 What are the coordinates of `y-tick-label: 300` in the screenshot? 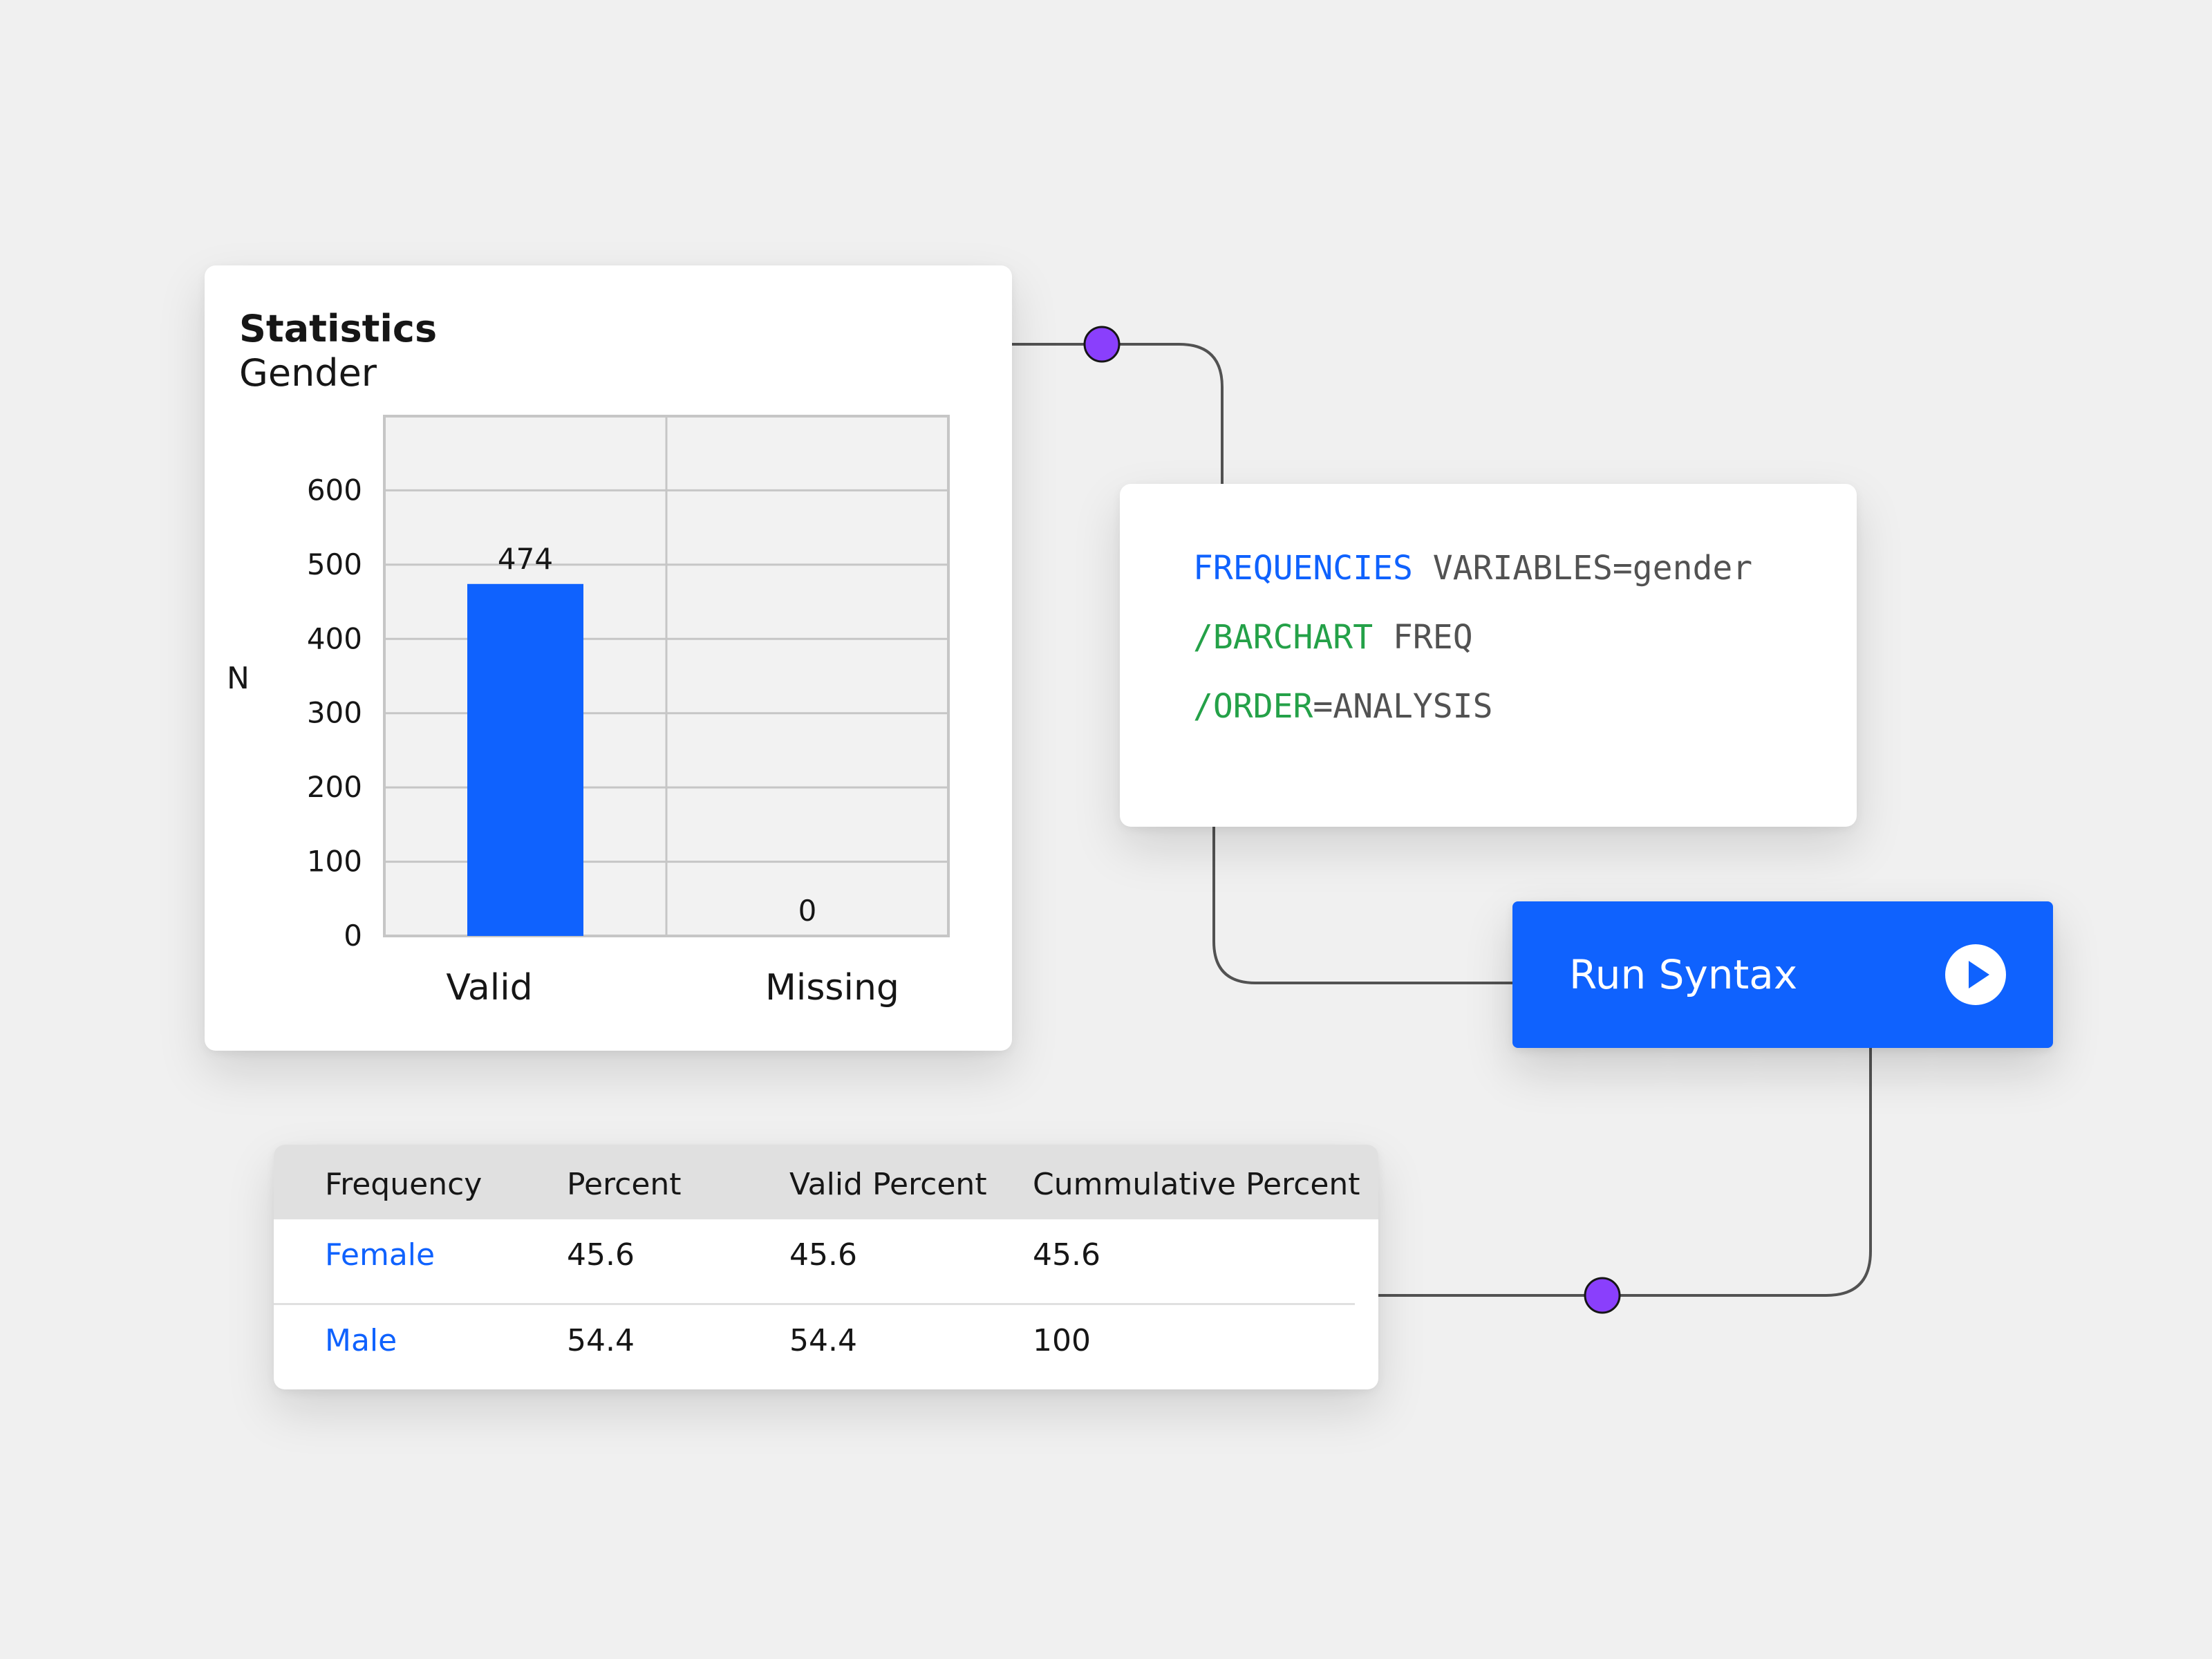 It's located at (334, 713).